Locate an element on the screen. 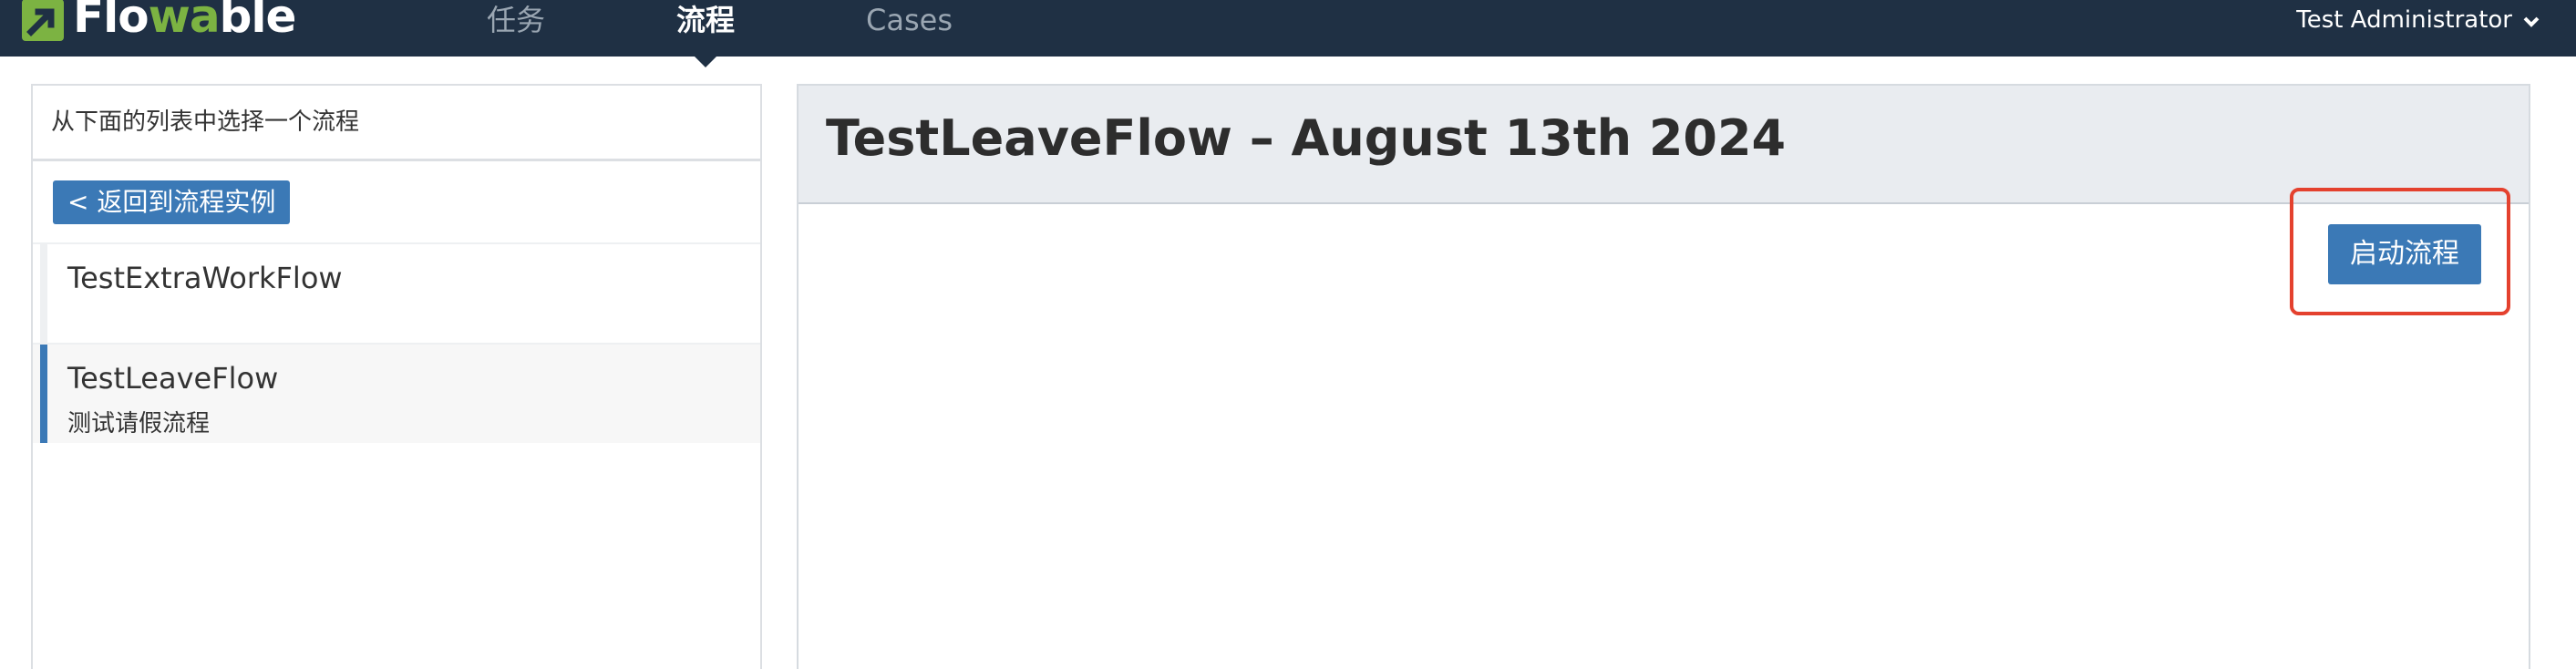 This screenshot has height=669, width=2576. process-detail-header: TestLeaveFlow – August 13th 2024 is located at coordinates (1664, 145).